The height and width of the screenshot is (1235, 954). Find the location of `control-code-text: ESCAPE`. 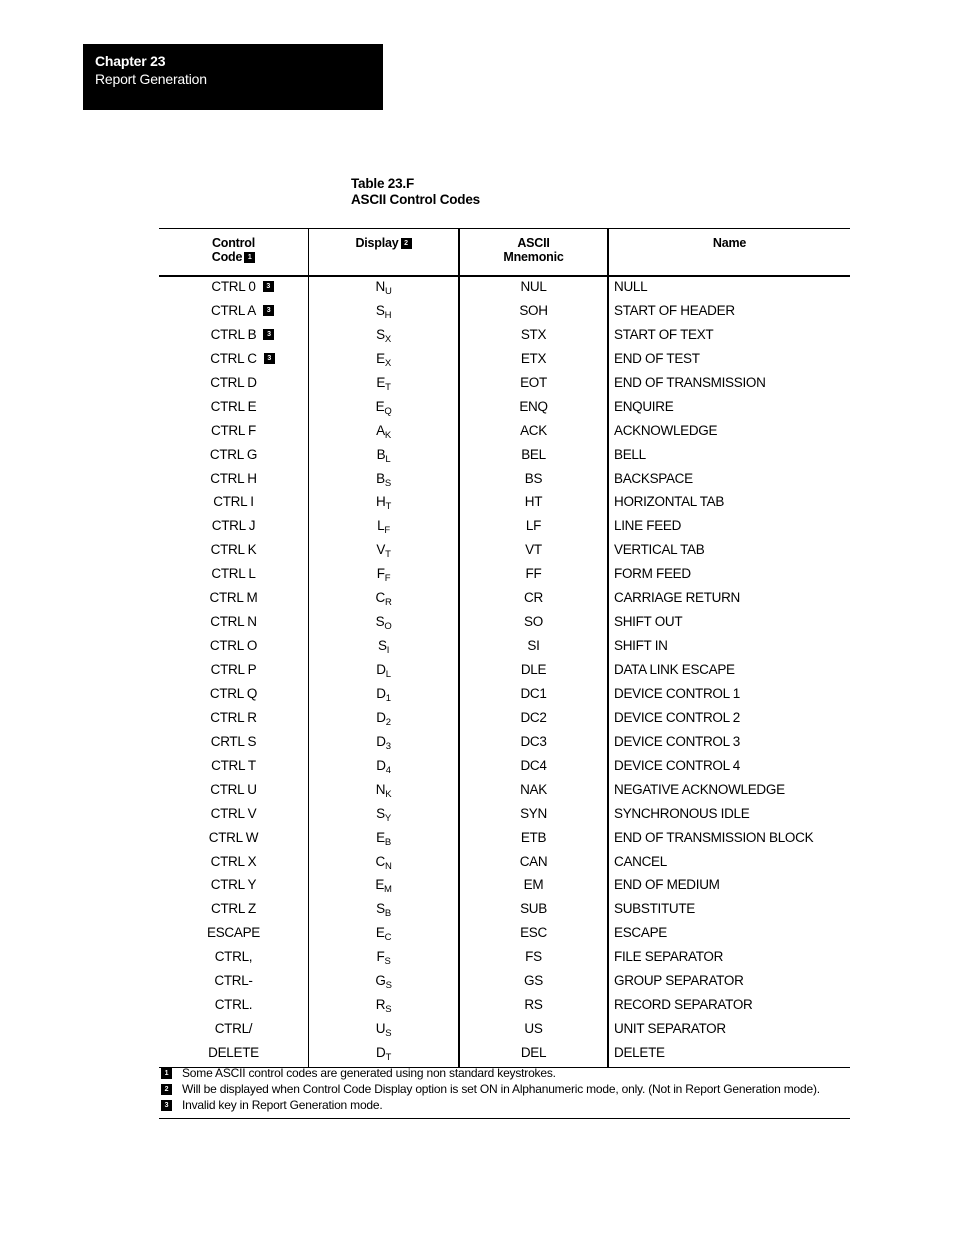

control-code-text: ESCAPE is located at coordinates (233, 933).